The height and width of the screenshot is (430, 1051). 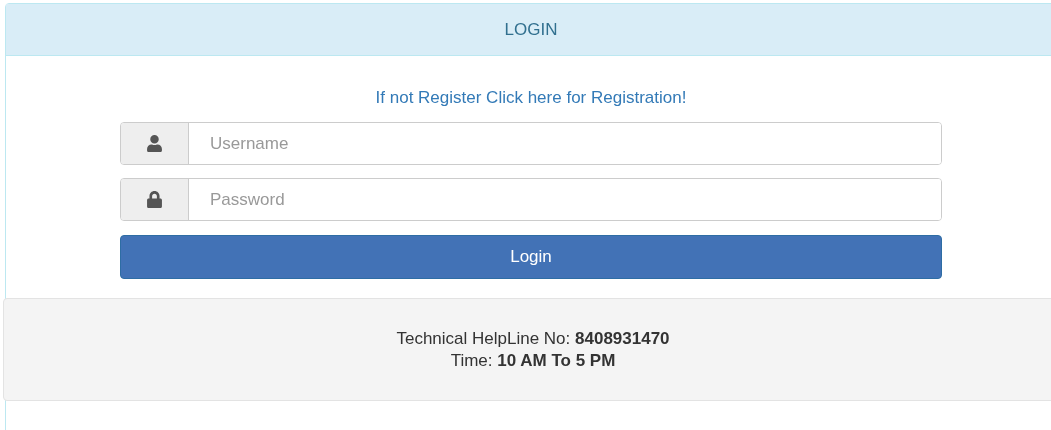 I want to click on password-field: Password, so click(x=531, y=199).